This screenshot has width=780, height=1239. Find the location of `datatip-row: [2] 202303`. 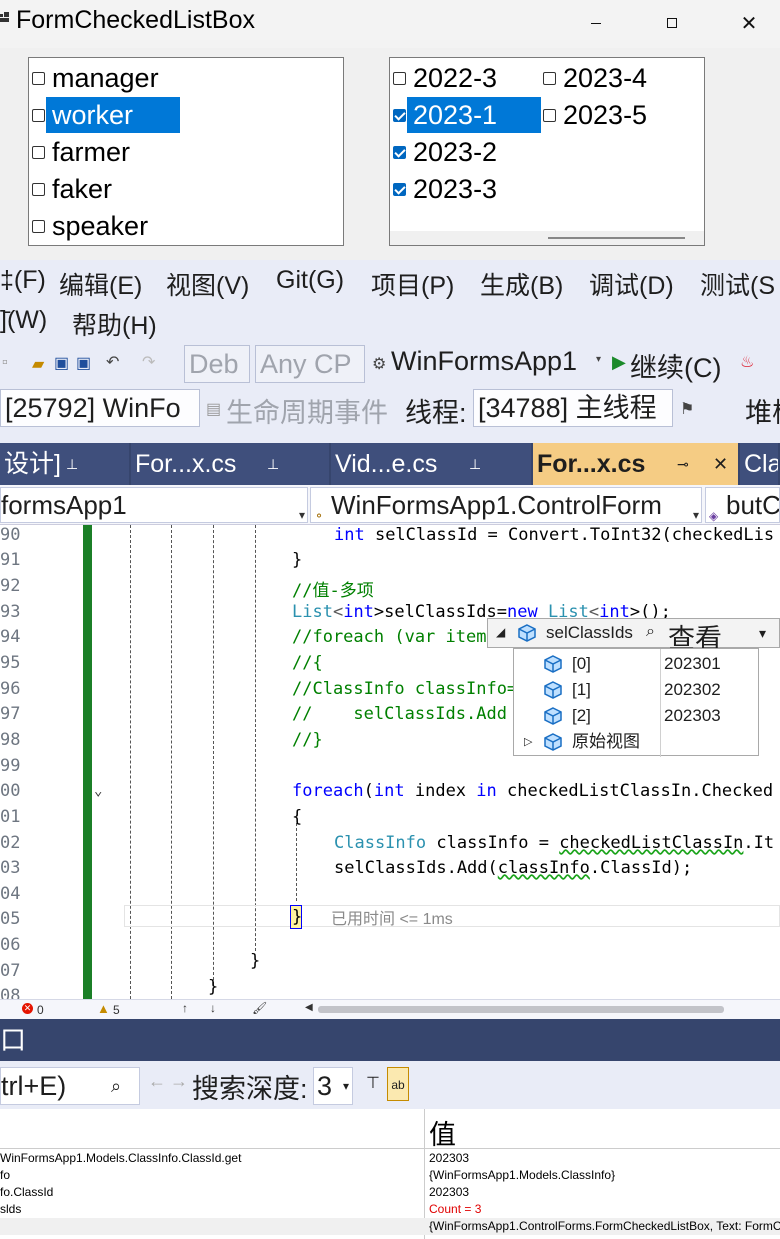

datatip-row: [2] 202303 is located at coordinates (637, 716).